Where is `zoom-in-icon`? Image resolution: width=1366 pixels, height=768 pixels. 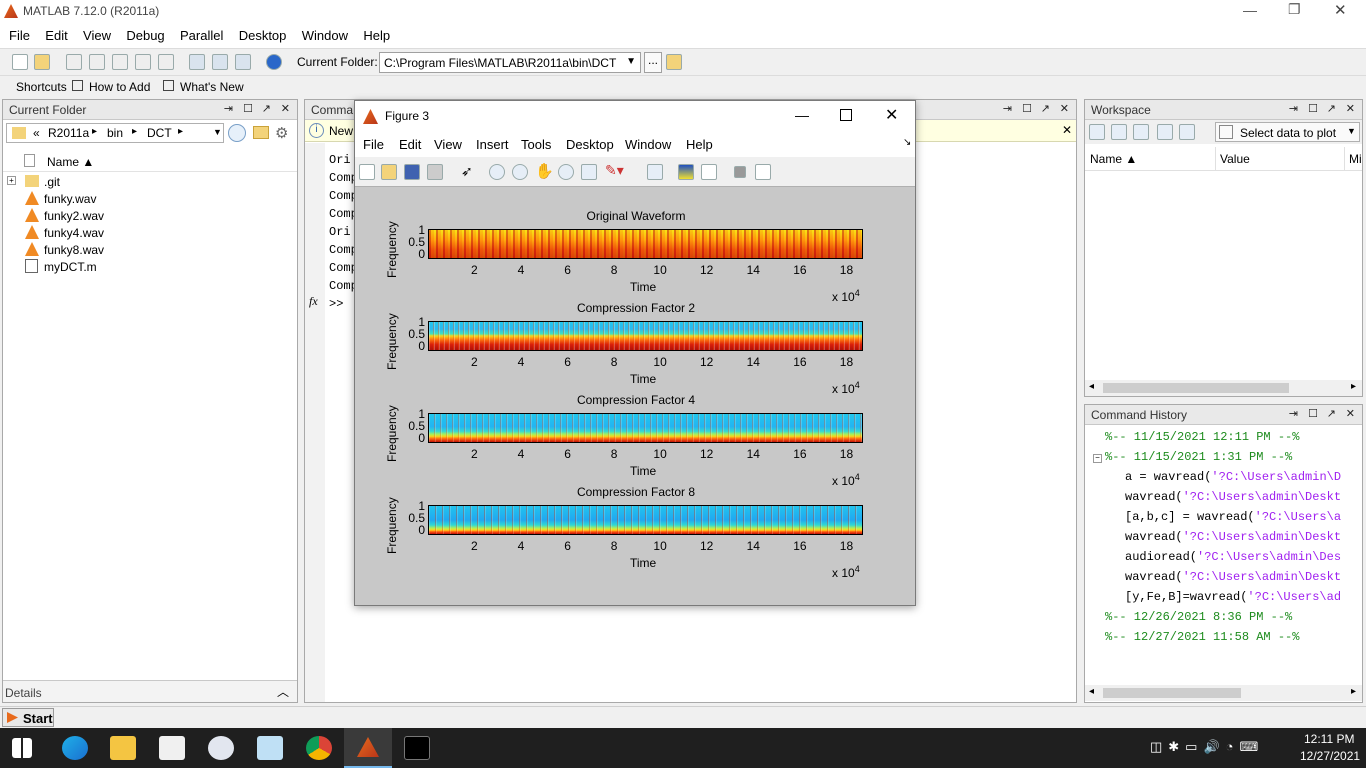
zoom-in-icon is located at coordinates (497, 172).